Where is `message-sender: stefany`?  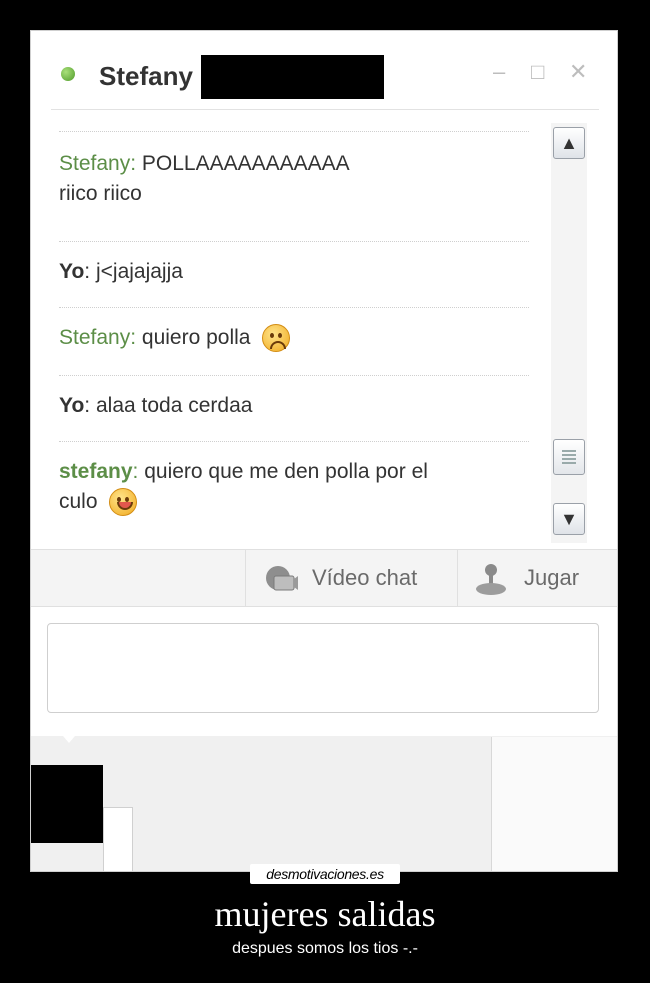 message-sender: stefany is located at coordinates (96, 471).